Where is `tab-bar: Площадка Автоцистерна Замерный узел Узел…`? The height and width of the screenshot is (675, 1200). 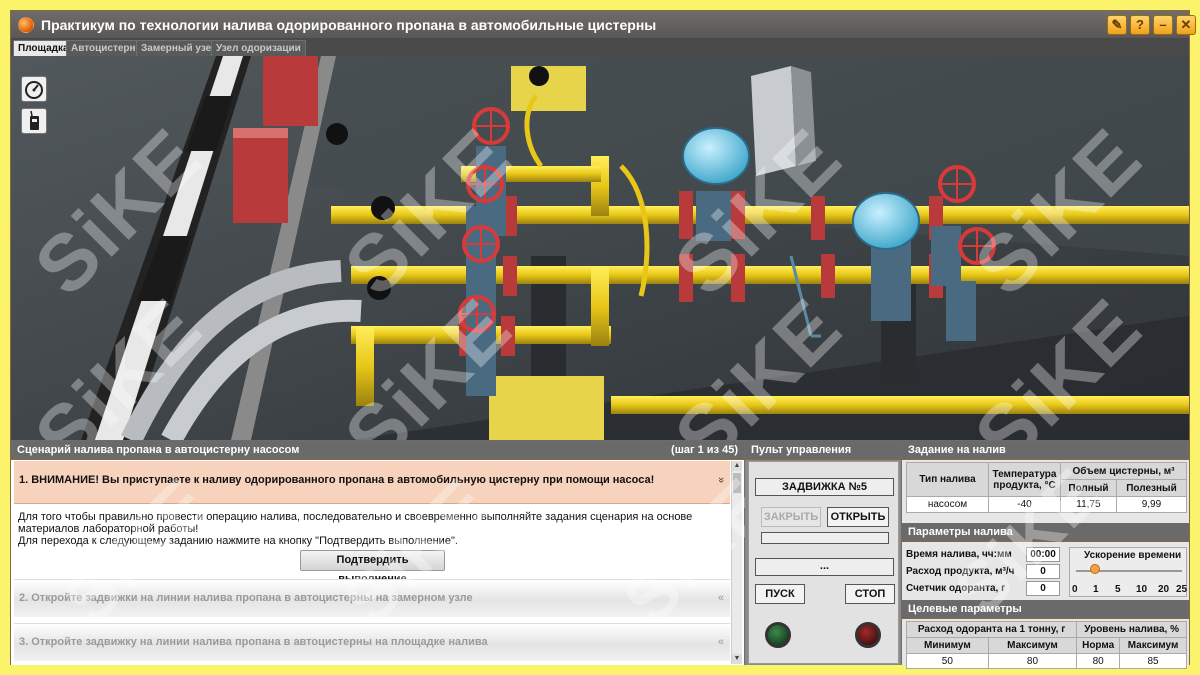 tab-bar: Площадка Автоцистерна Замерный узел Узел… is located at coordinates (600, 47).